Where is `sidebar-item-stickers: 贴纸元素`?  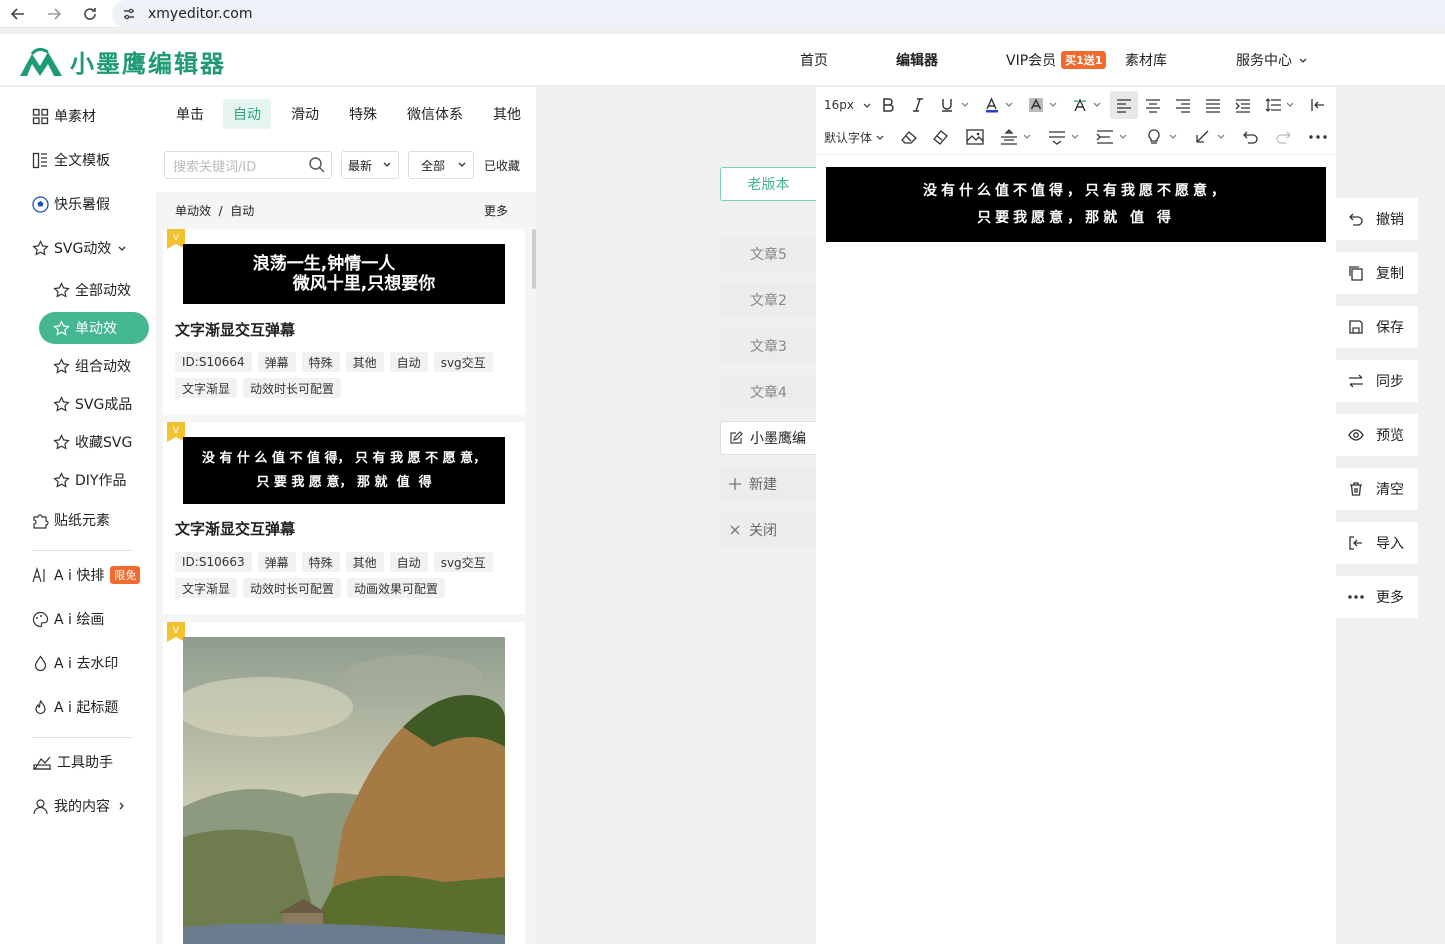 sidebar-item-stickers: 贴纸元素 is located at coordinates (71, 520).